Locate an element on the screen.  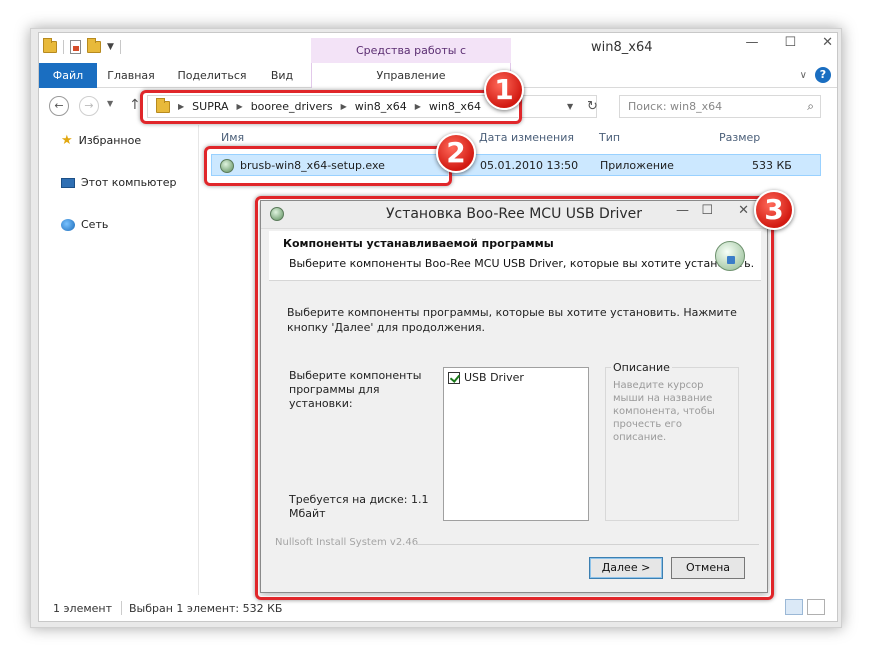
network-icon is located at coordinates (68, 224).